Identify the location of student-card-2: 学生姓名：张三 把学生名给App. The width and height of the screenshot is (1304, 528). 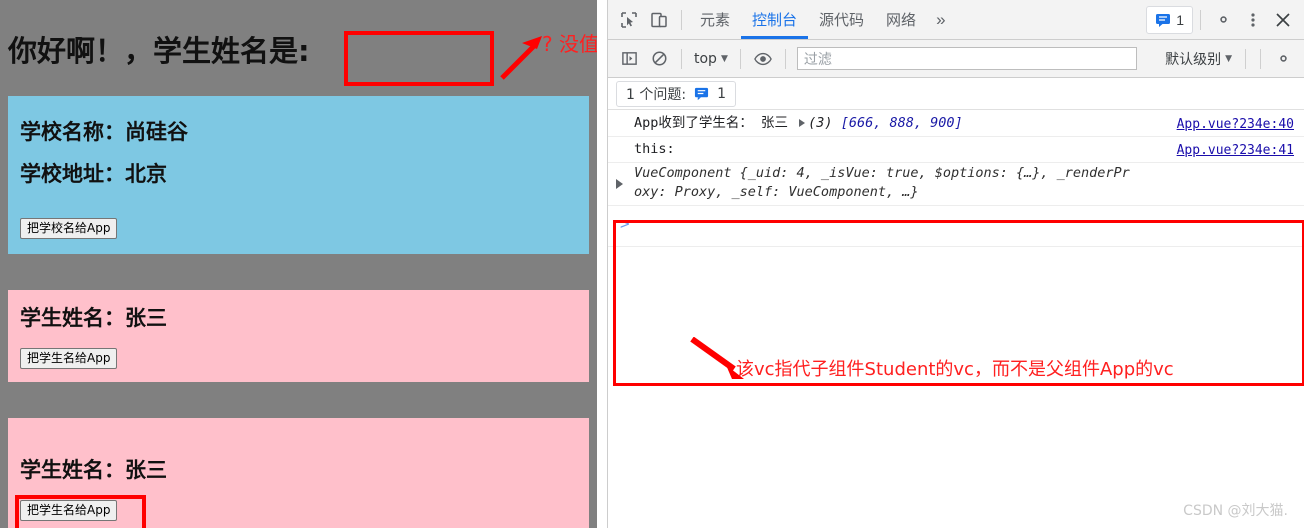
(298, 473).